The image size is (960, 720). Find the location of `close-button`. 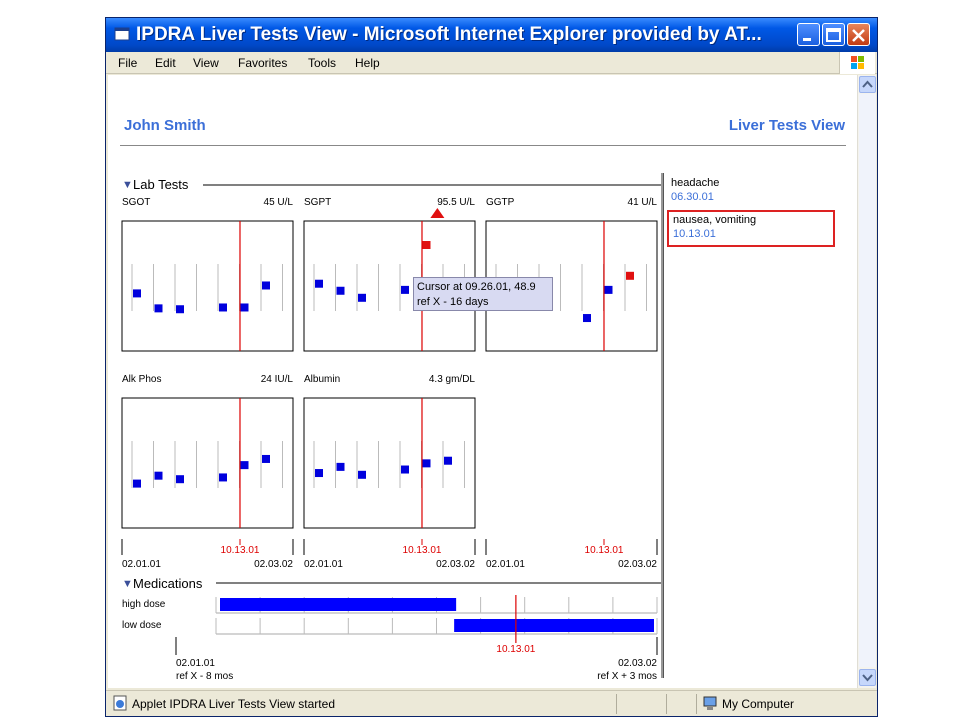

close-button is located at coordinates (858, 34).